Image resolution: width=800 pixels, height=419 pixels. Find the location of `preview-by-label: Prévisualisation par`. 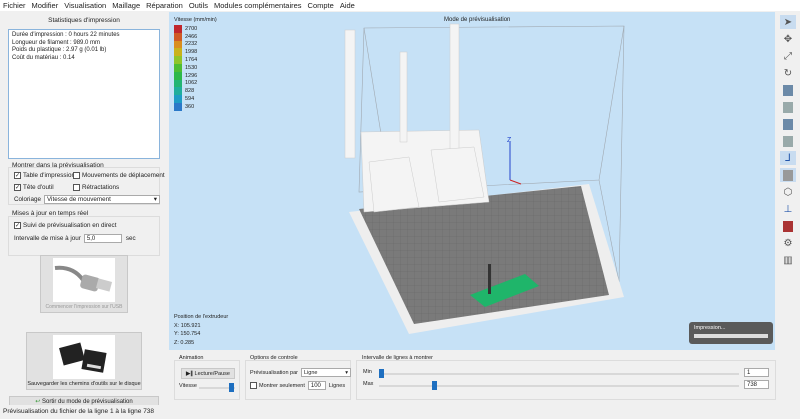

preview-by-label: Prévisualisation par is located at coordinates (274, 372).